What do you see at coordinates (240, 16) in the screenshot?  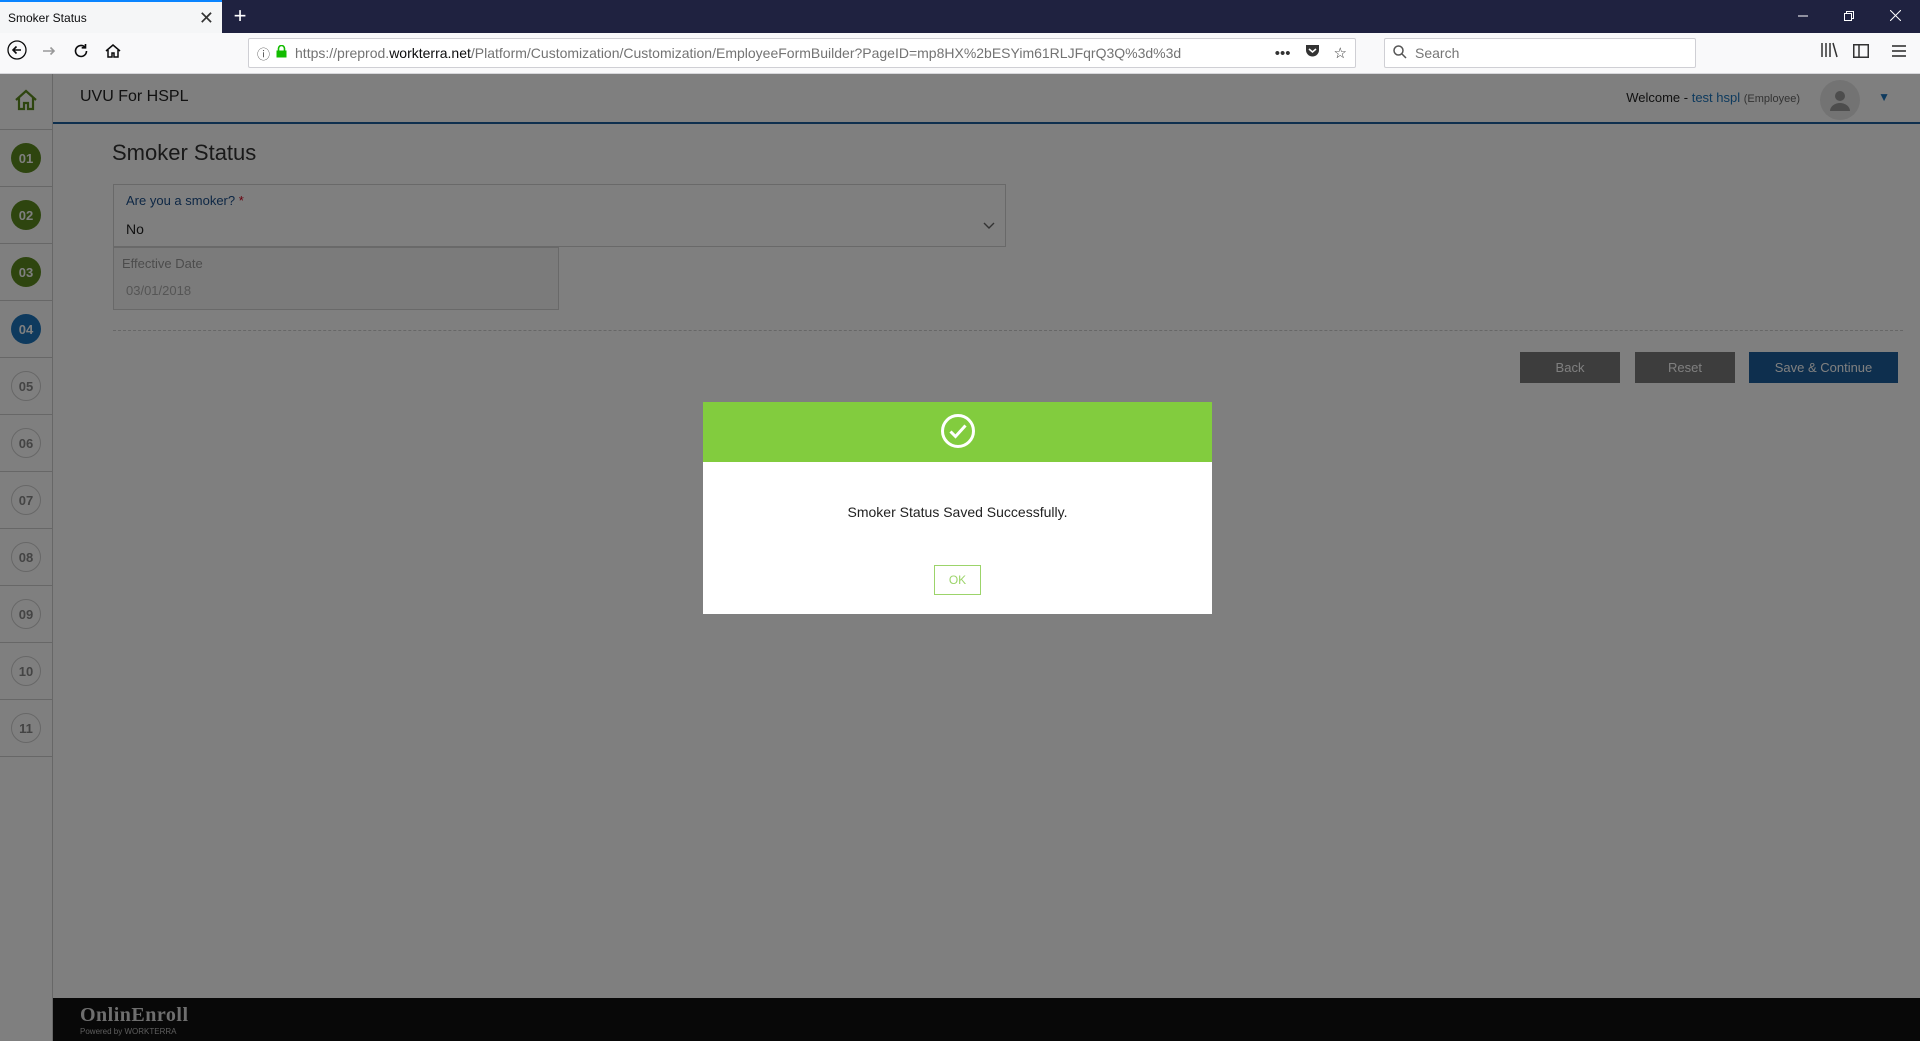 I see `new-tab-button: +` at bounding box center [240, 16].